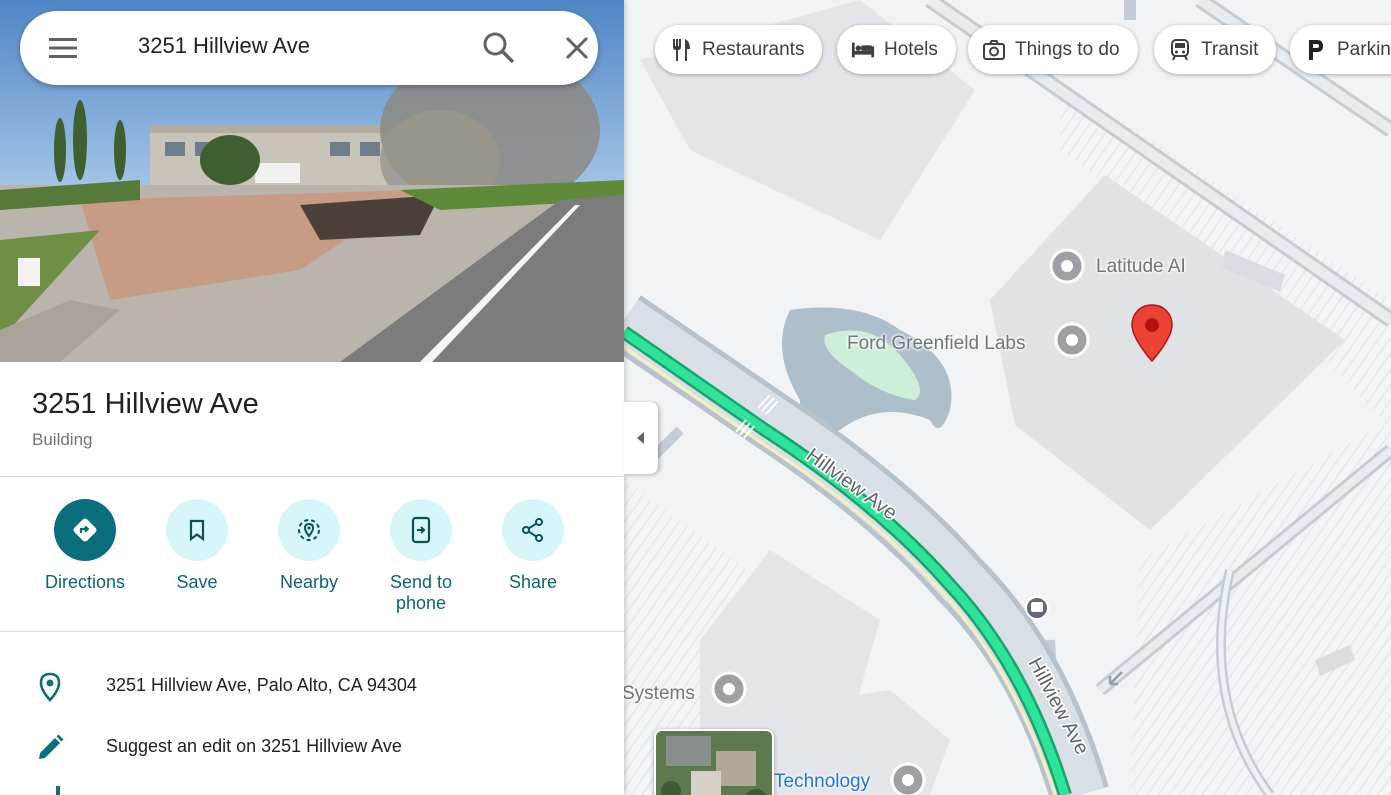  I want to click on satellite-preview-image, so click(714, 763).